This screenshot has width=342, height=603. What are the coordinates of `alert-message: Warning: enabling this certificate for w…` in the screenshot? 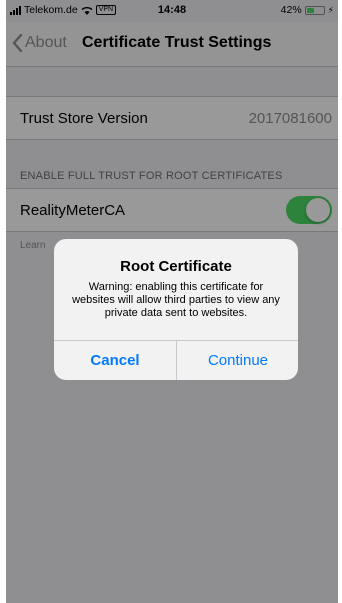 It's located at (176, 300).